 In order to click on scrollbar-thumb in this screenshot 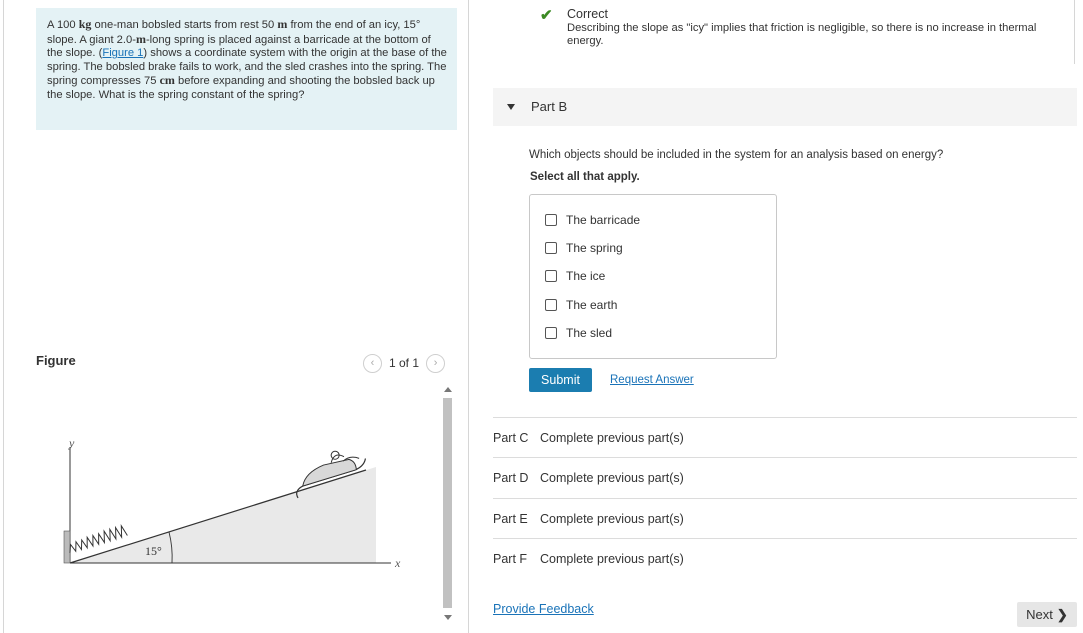, I will do `click(447, 503)`.